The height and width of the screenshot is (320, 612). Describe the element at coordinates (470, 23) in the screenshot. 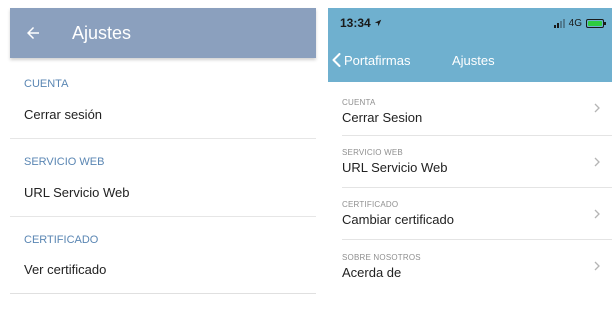

I see `status-bar: 13:34 4G` at that location.